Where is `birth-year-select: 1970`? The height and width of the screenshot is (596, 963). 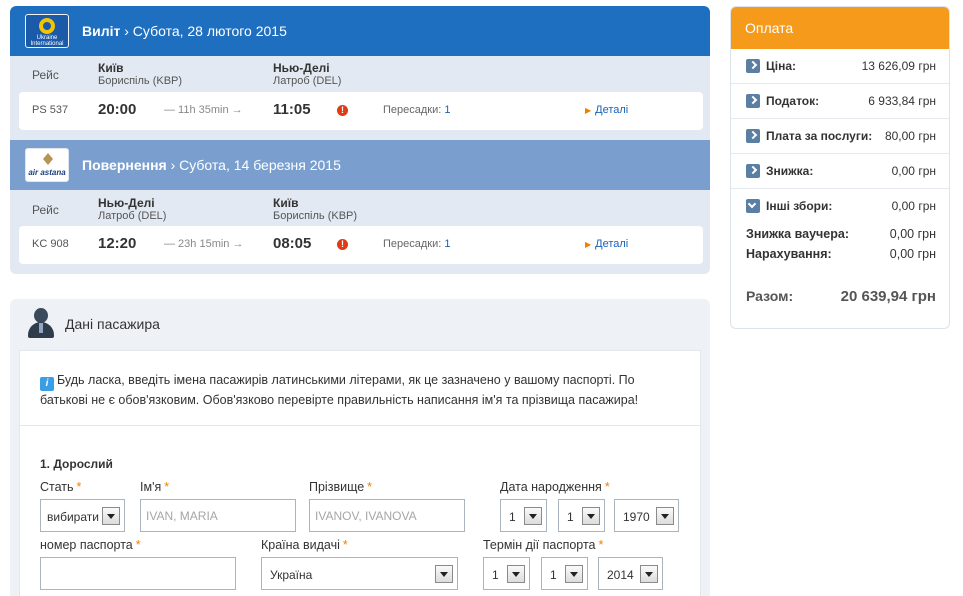 birth-year-select: 1970 is located at coordinates (646, 515).